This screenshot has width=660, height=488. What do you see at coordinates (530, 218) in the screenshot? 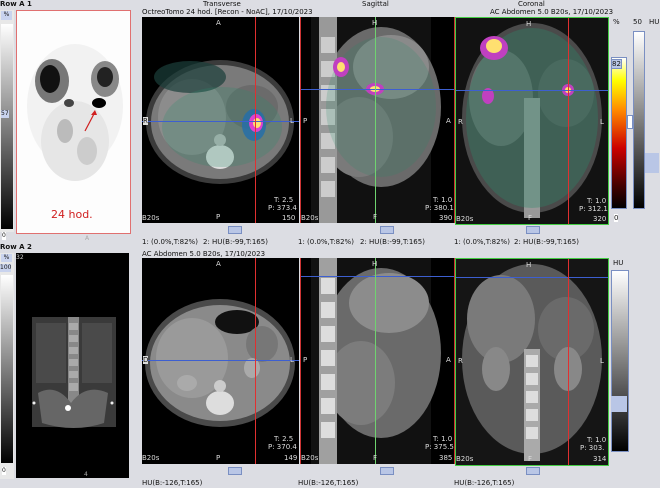
I see `coronal-orient-bottom: F` at bounding box center [530, 218].